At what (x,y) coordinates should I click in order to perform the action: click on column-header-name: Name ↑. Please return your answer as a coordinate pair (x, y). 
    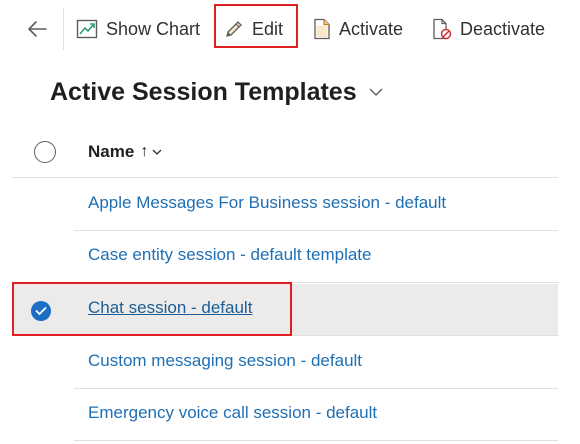
    Looking at the image, I should click on (125, 152).